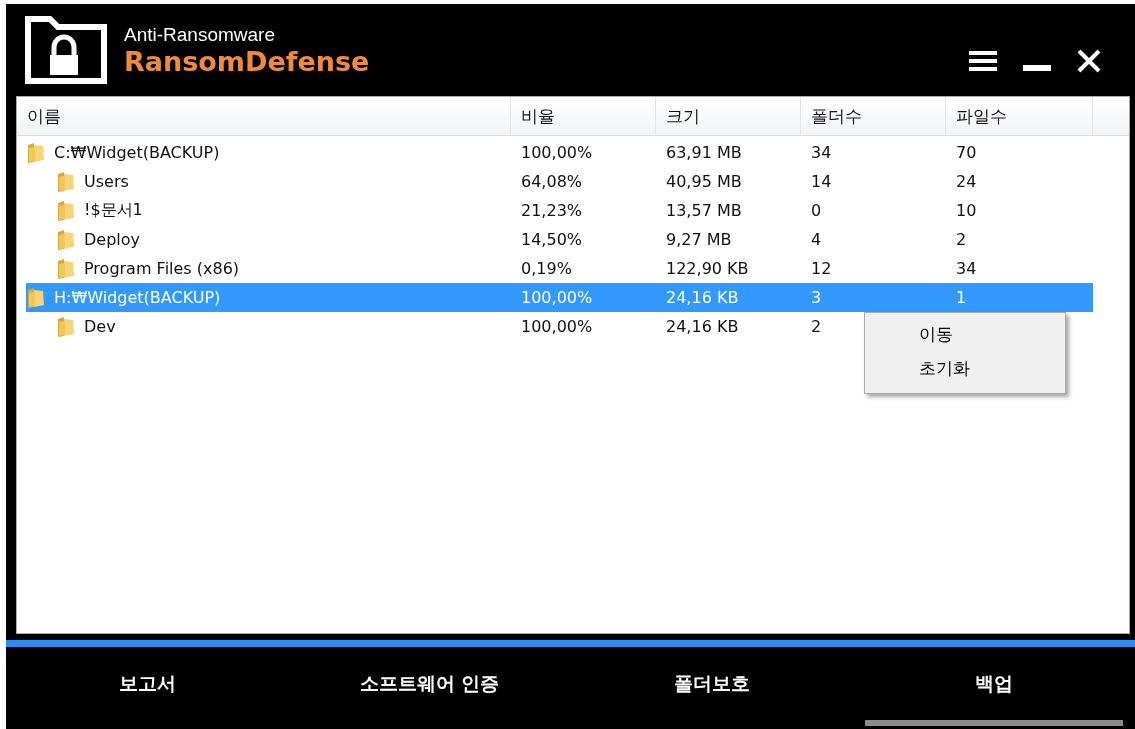  Describe the element at coordinates (821, 181) in the screenshot. I see `table-cell-text: 14` at that location.